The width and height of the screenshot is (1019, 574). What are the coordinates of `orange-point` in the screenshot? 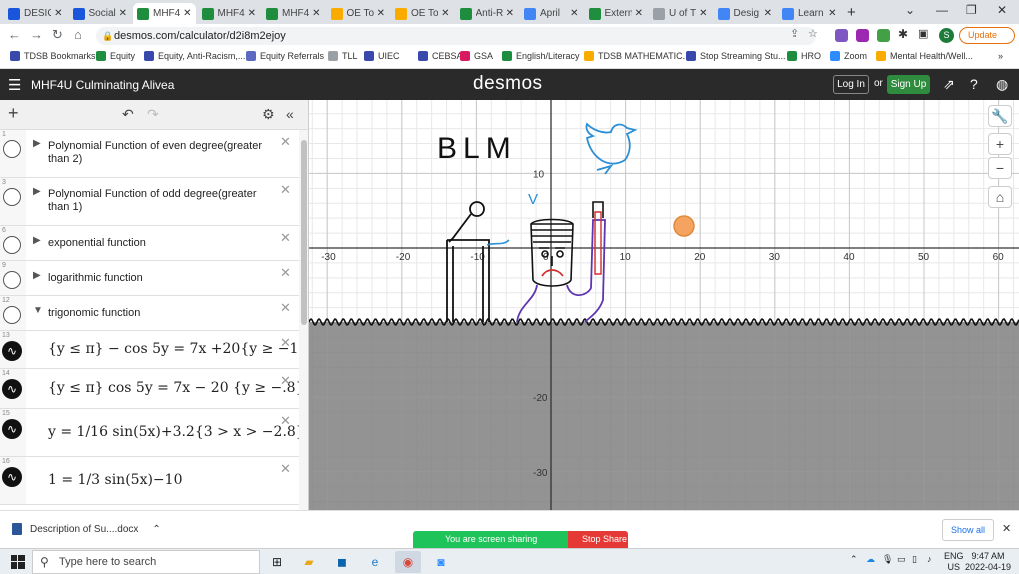 It's located at (684, 226).